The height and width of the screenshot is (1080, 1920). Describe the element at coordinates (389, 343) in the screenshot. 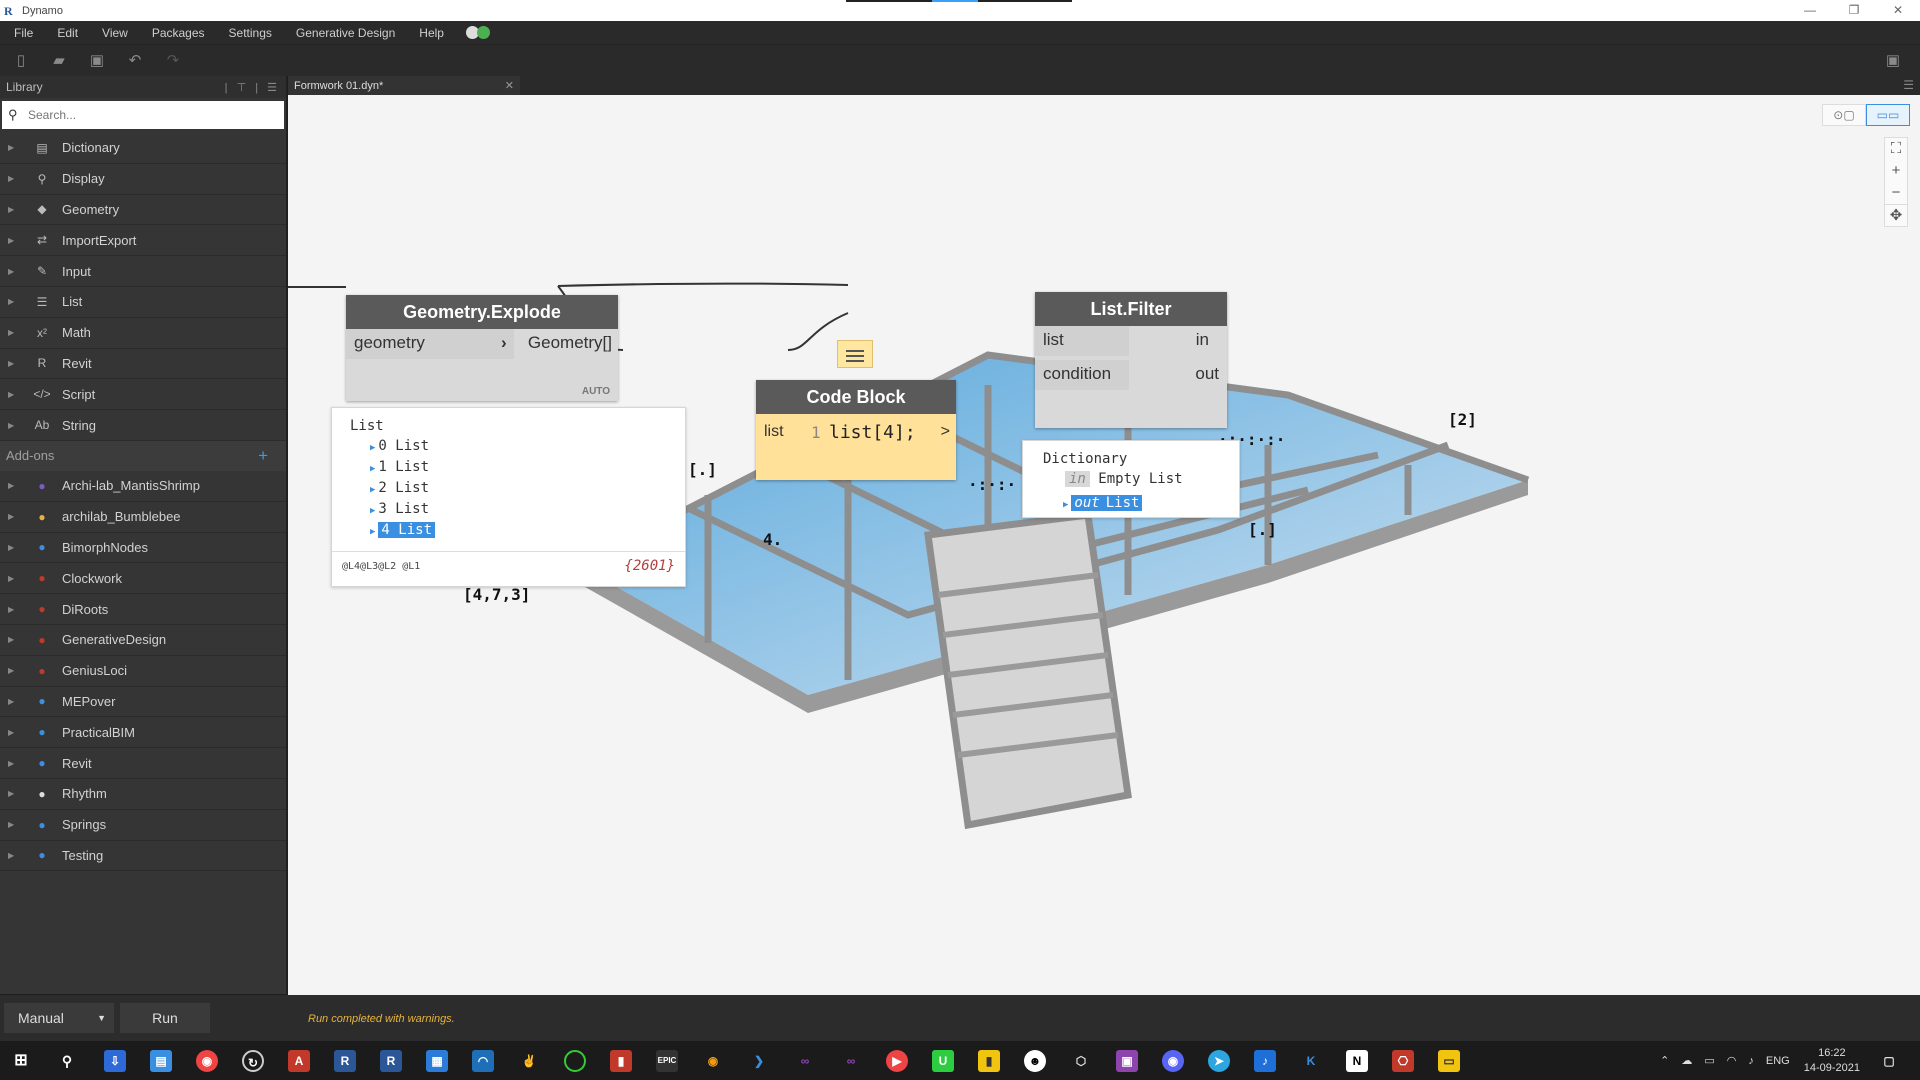

I see `input-port-geometry: geometry` at that location.